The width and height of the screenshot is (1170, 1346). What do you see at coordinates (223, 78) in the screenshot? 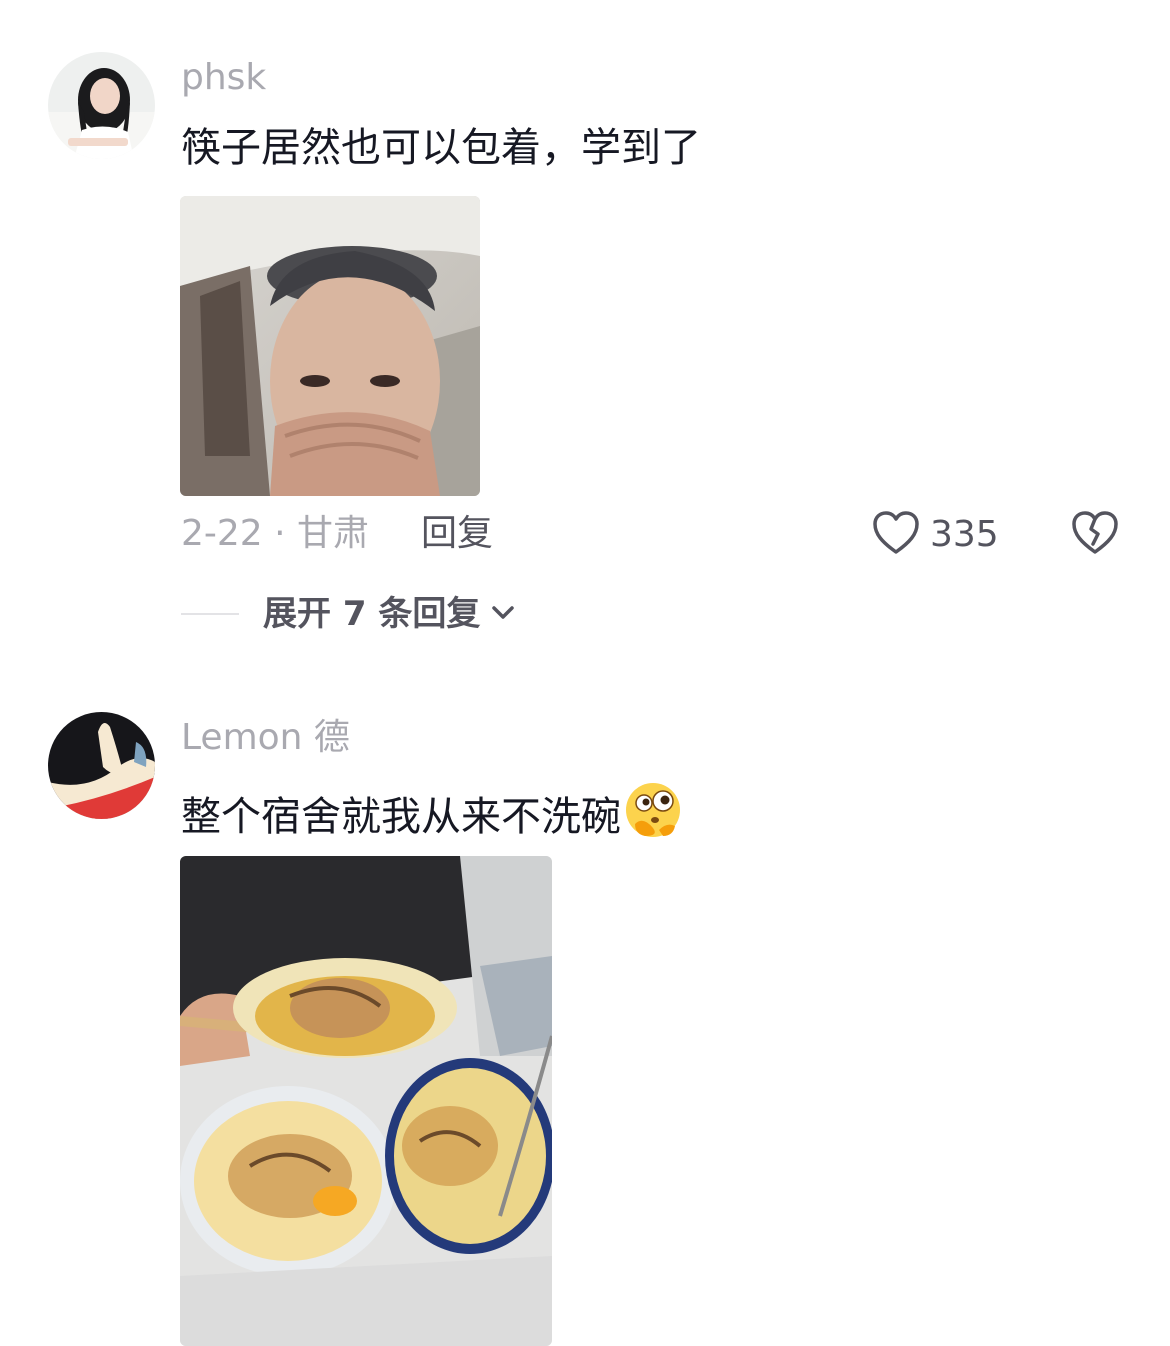
I see `comment-username: phsk` at bounding box center [223, 78].